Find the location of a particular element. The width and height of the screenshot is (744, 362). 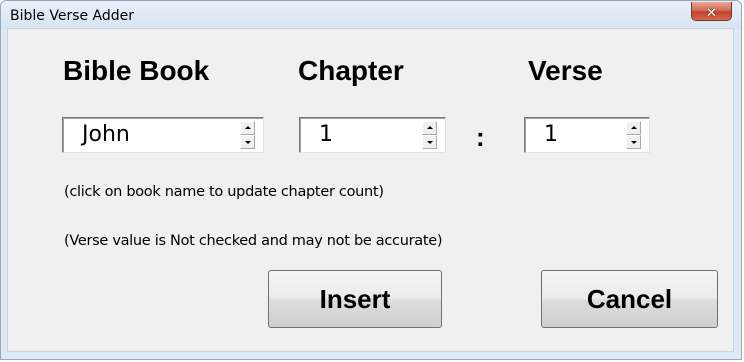

book-spinner: John is located at coordinates (163, 135).